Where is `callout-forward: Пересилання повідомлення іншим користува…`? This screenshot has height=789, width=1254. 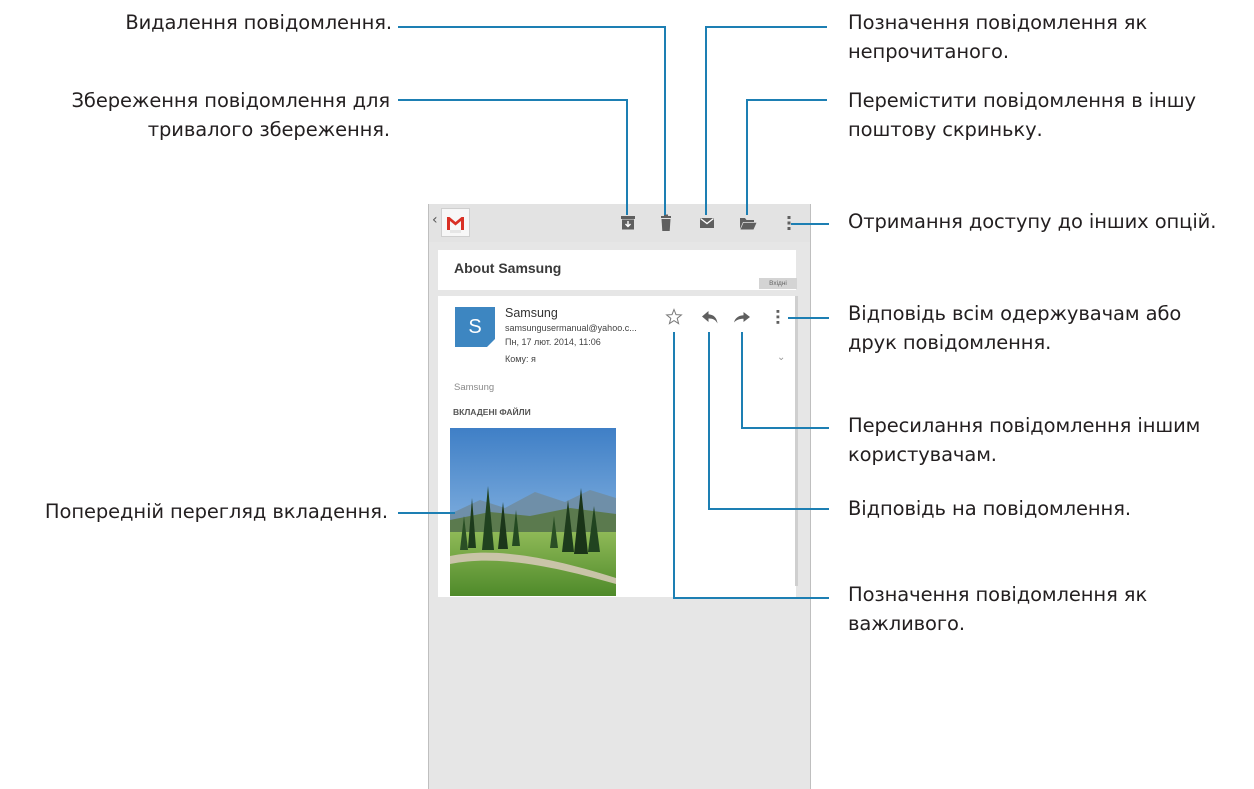 callout-forward: Пересилання повідомлення іншим користува… is located at coordinates (1024, 440).